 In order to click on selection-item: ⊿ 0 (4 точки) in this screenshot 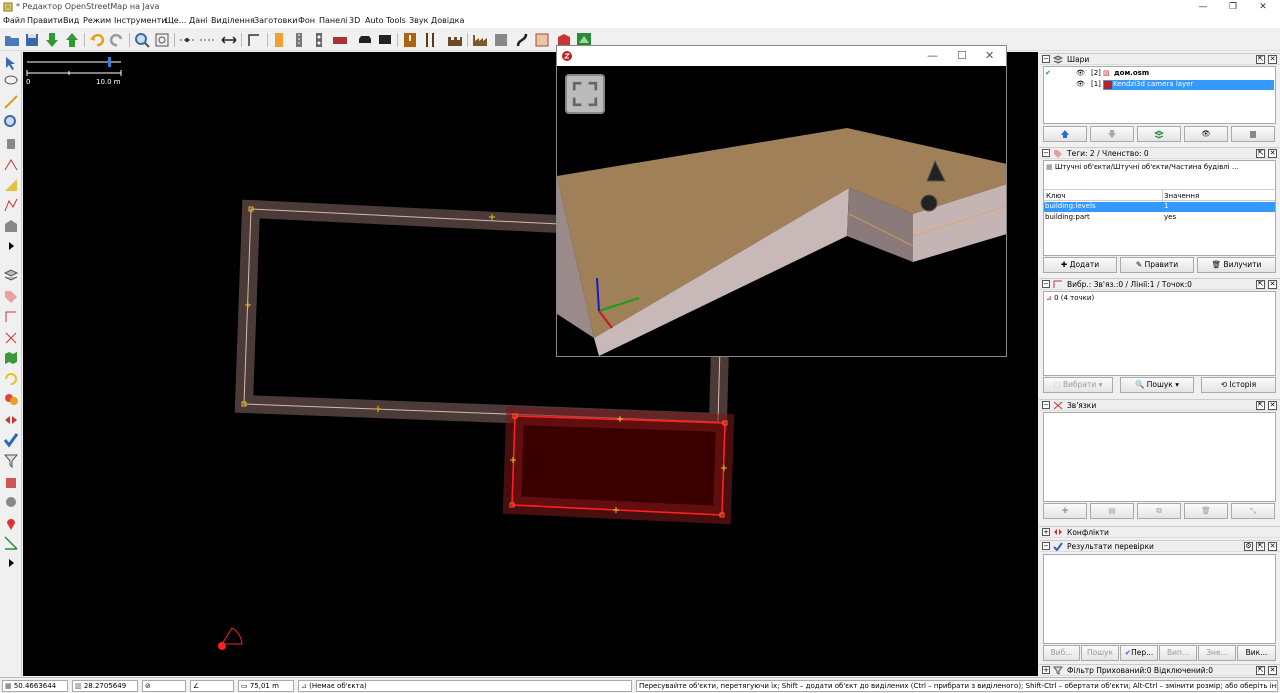, I will do `click(1070, 299)`.